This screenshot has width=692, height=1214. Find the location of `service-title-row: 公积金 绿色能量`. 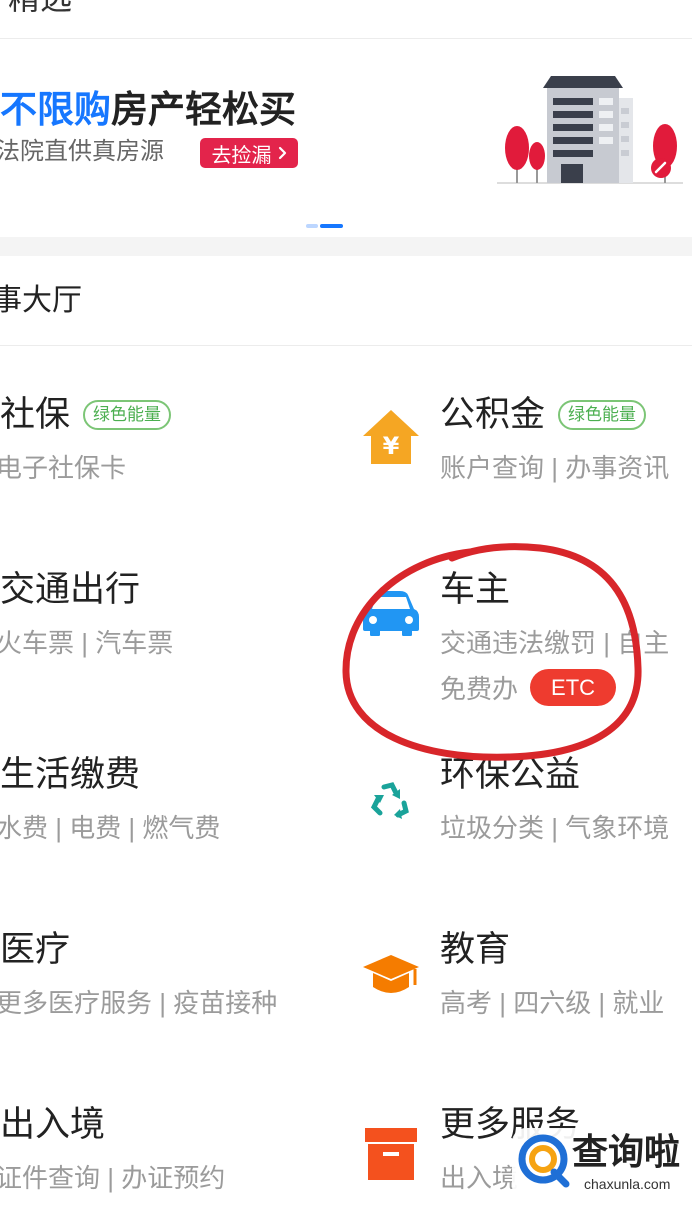

service-title-row: 公积金 绿色能量 is located at coordinates (566, 415).